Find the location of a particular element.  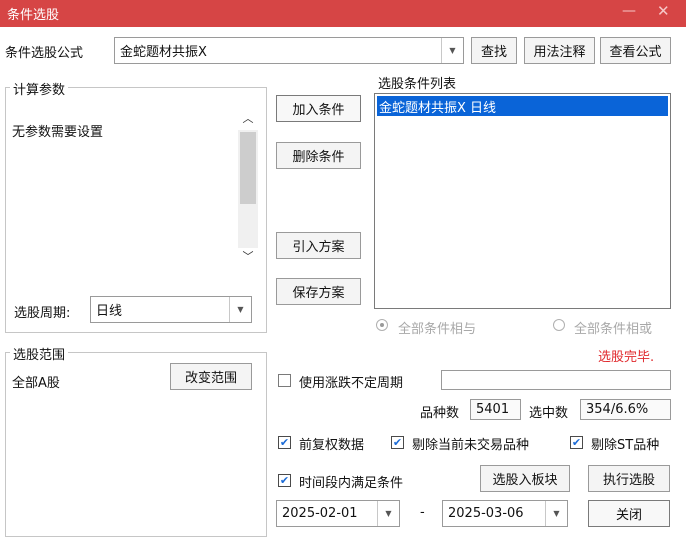

pre-adjust-label: 前复权数据 is located at coordinates (332, 445).